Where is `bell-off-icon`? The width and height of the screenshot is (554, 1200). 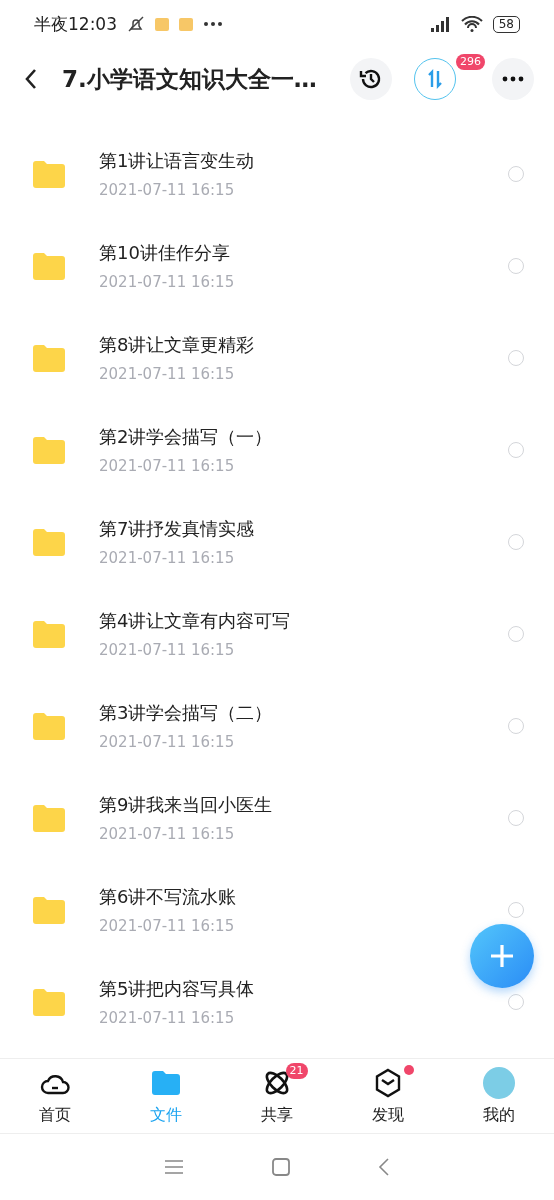
bell-off-icon is located at coordinates (136, 24).